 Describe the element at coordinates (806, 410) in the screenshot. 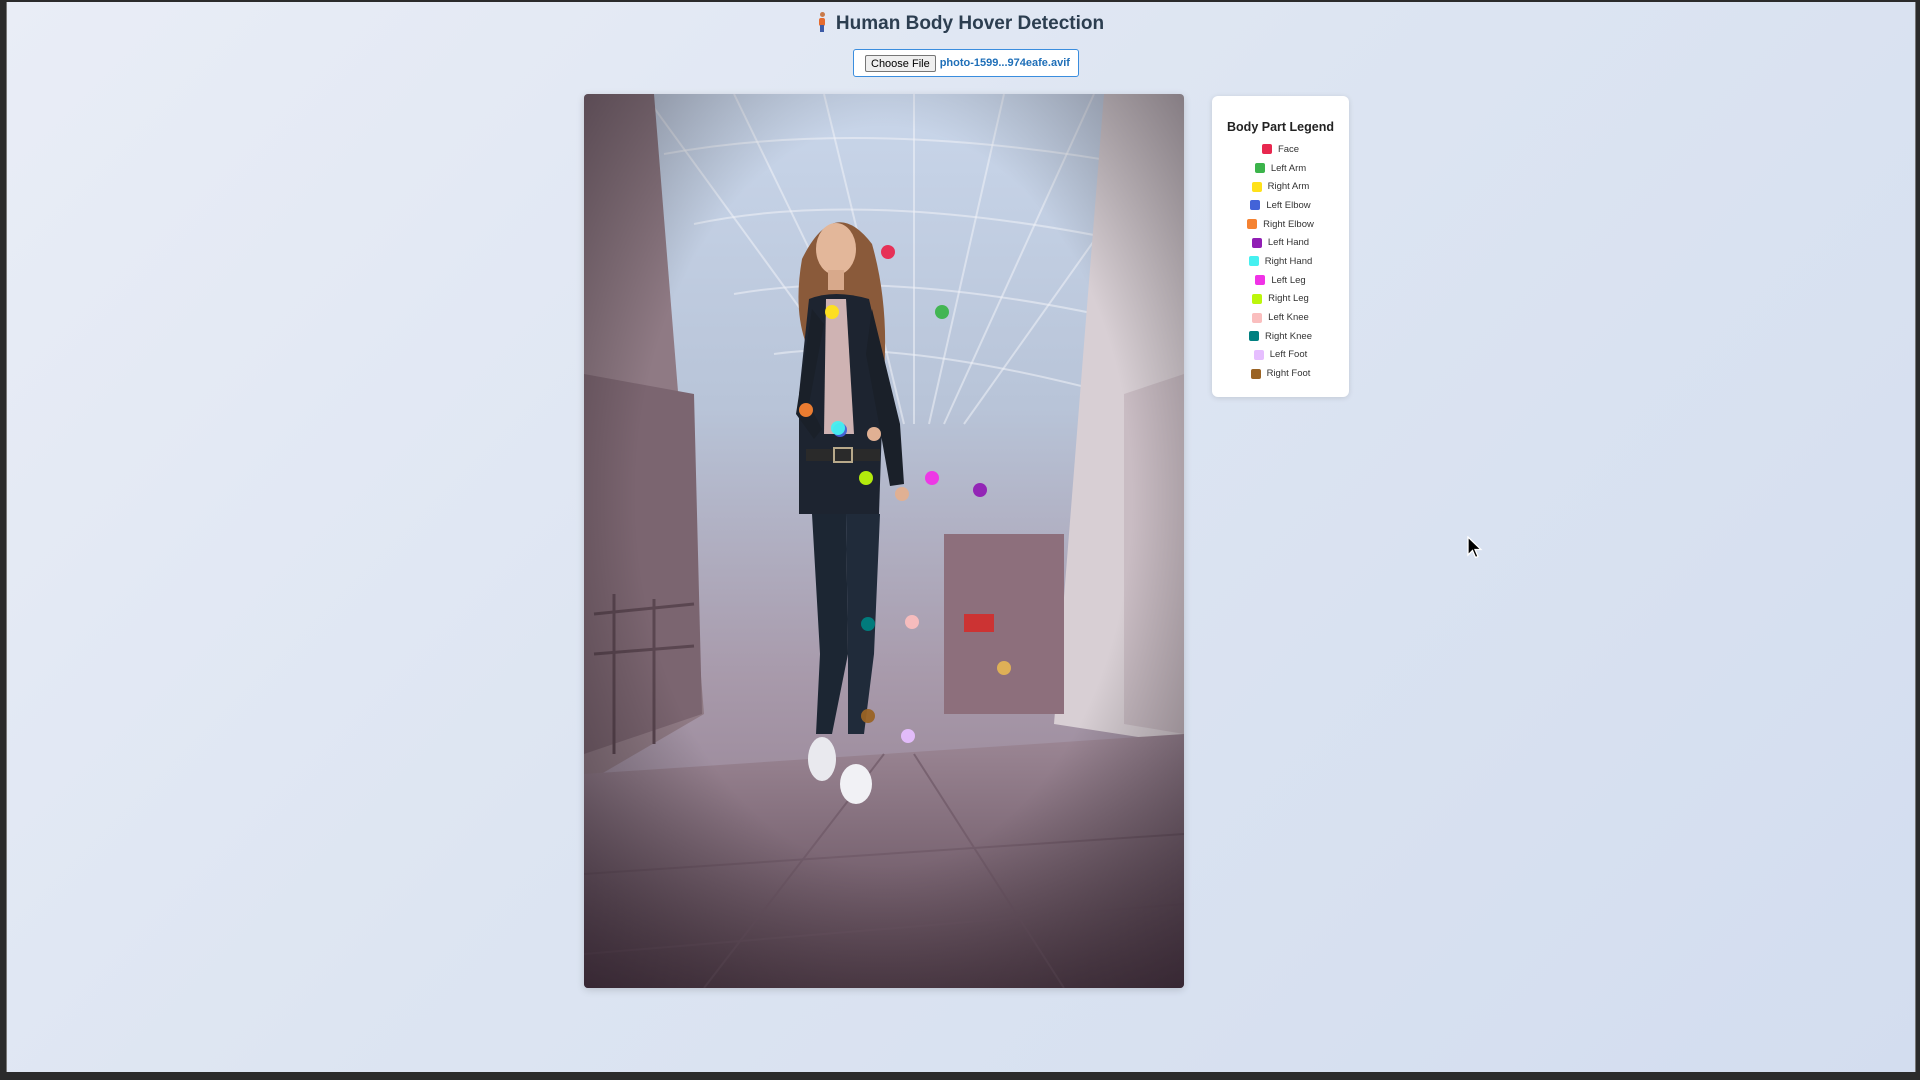

I see `keypoint-right-elbow` at that location.